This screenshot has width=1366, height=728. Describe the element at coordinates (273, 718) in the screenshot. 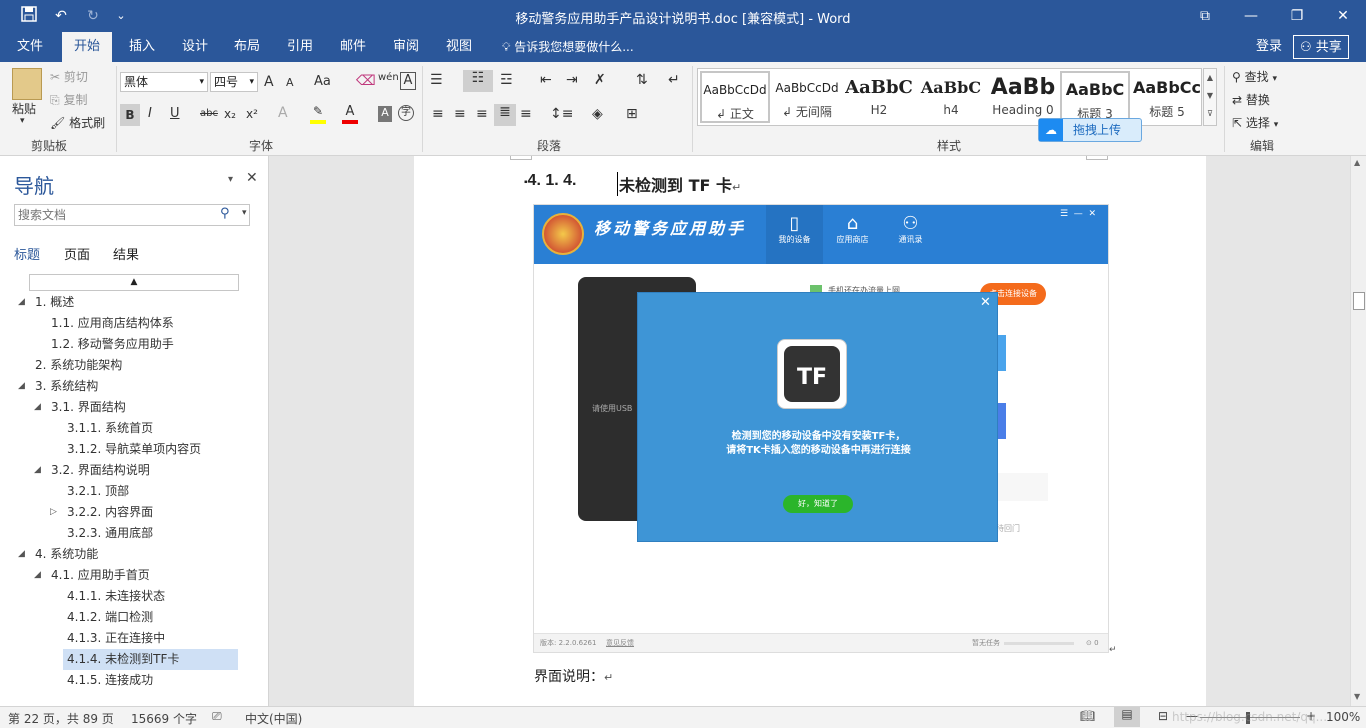

I see `language: 中文(中国)` at that location.